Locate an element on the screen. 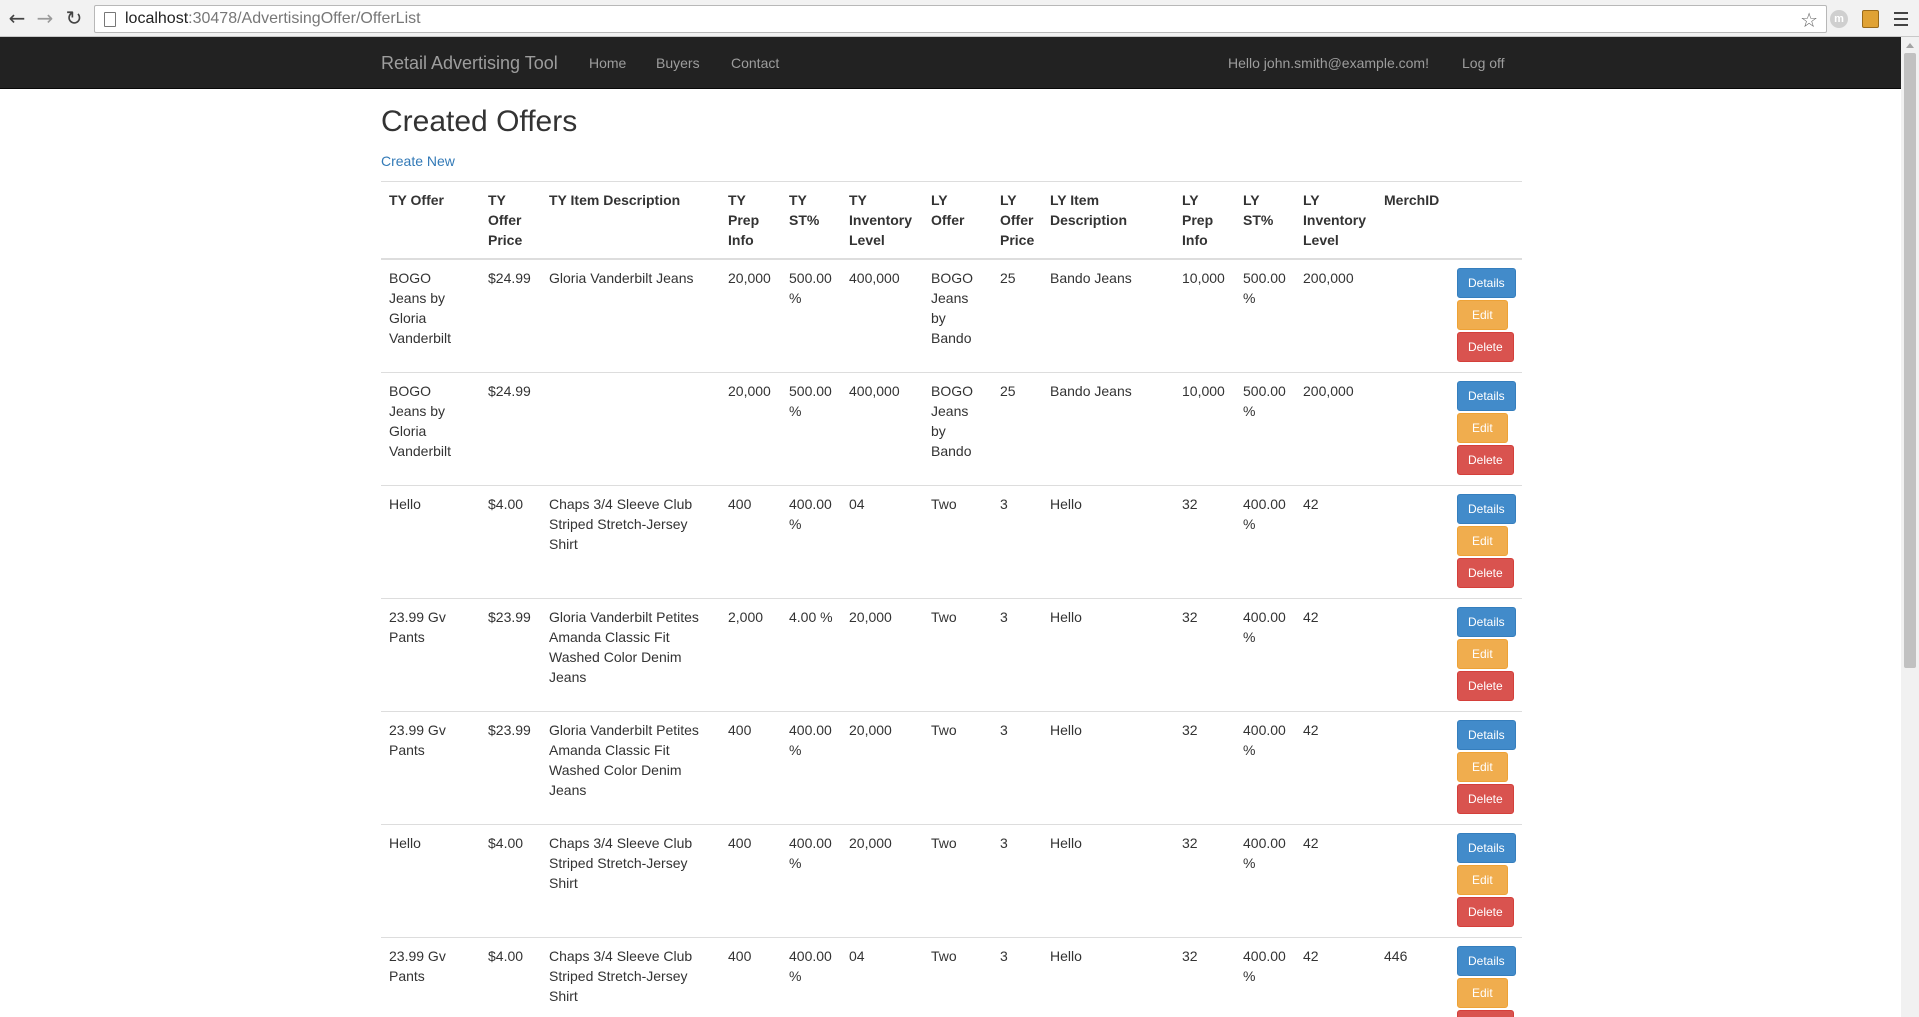 The width and height of the screenshot is (1919, 1017). scrollbar-thumb is located at coordinates (1910, 360).